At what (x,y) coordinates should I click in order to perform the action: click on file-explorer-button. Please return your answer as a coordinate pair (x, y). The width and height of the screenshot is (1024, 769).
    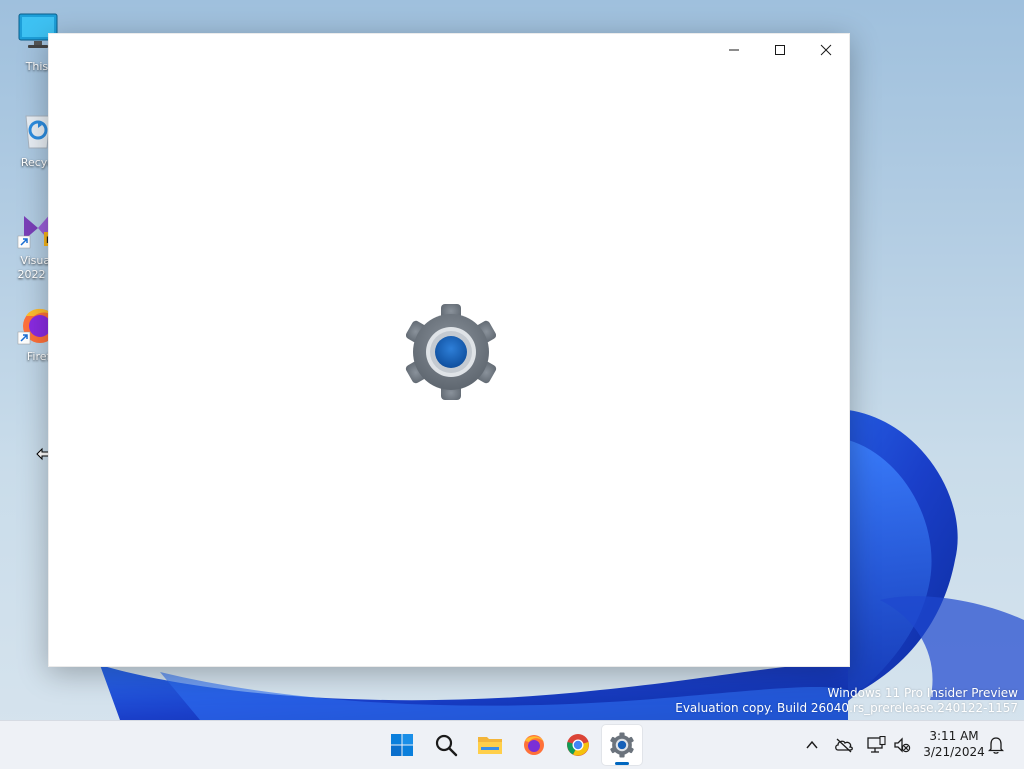
    Looking at the image, I should click on (490, 745).